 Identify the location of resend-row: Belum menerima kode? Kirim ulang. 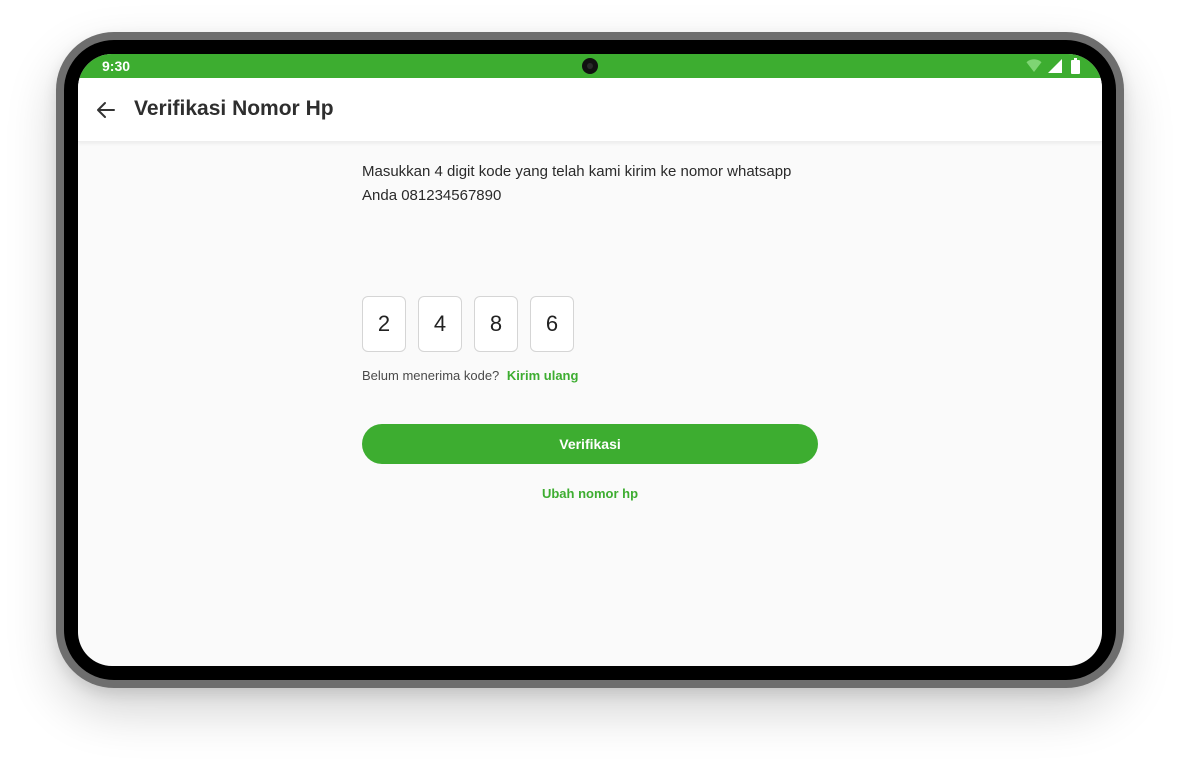
(470, 375).